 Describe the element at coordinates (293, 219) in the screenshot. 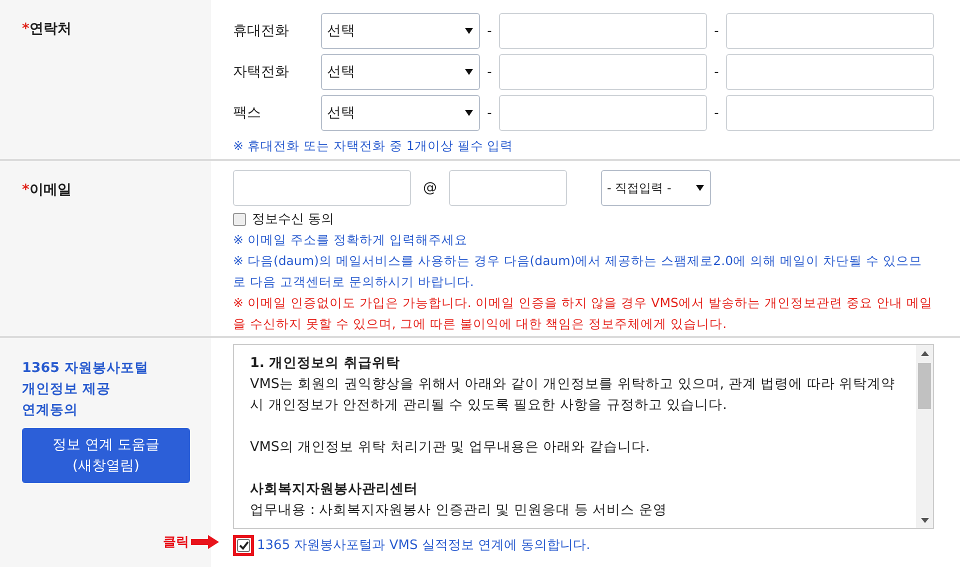

I see `checkbox-label: 정보수신 동의` at that location.